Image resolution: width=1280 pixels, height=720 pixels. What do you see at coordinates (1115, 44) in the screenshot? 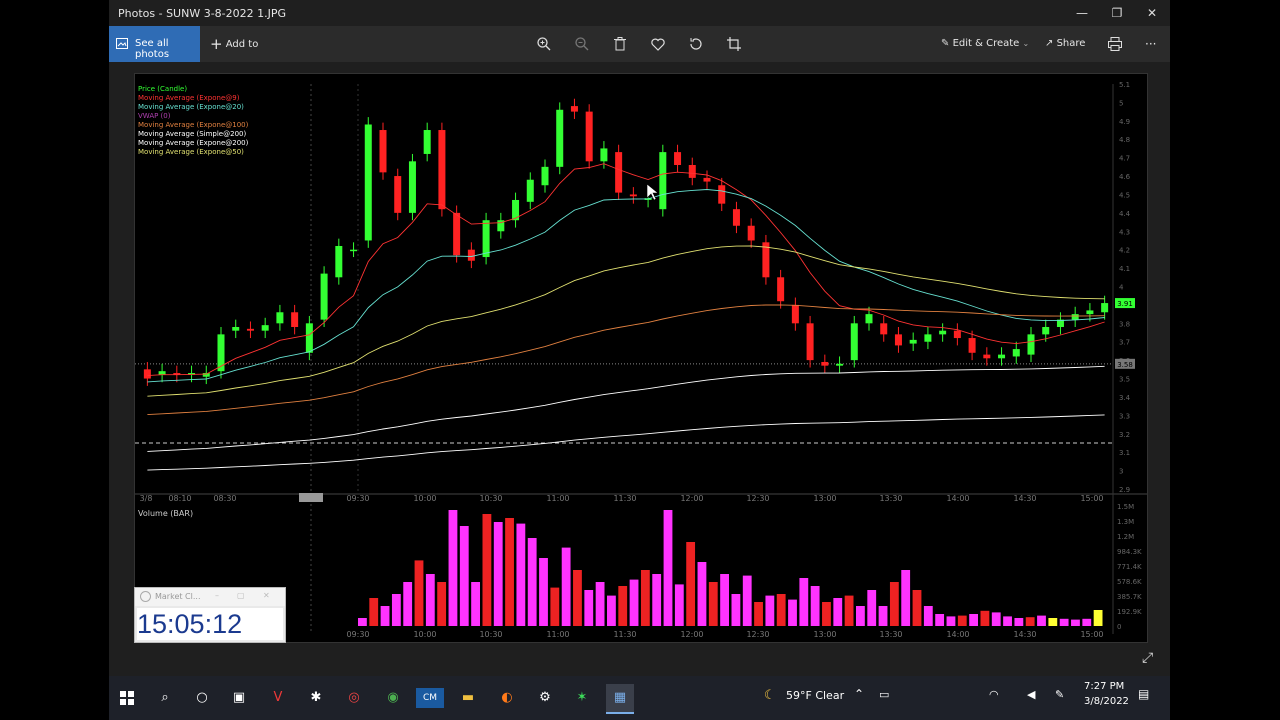
I see `print-icon` at bounding box center [1115, 44].